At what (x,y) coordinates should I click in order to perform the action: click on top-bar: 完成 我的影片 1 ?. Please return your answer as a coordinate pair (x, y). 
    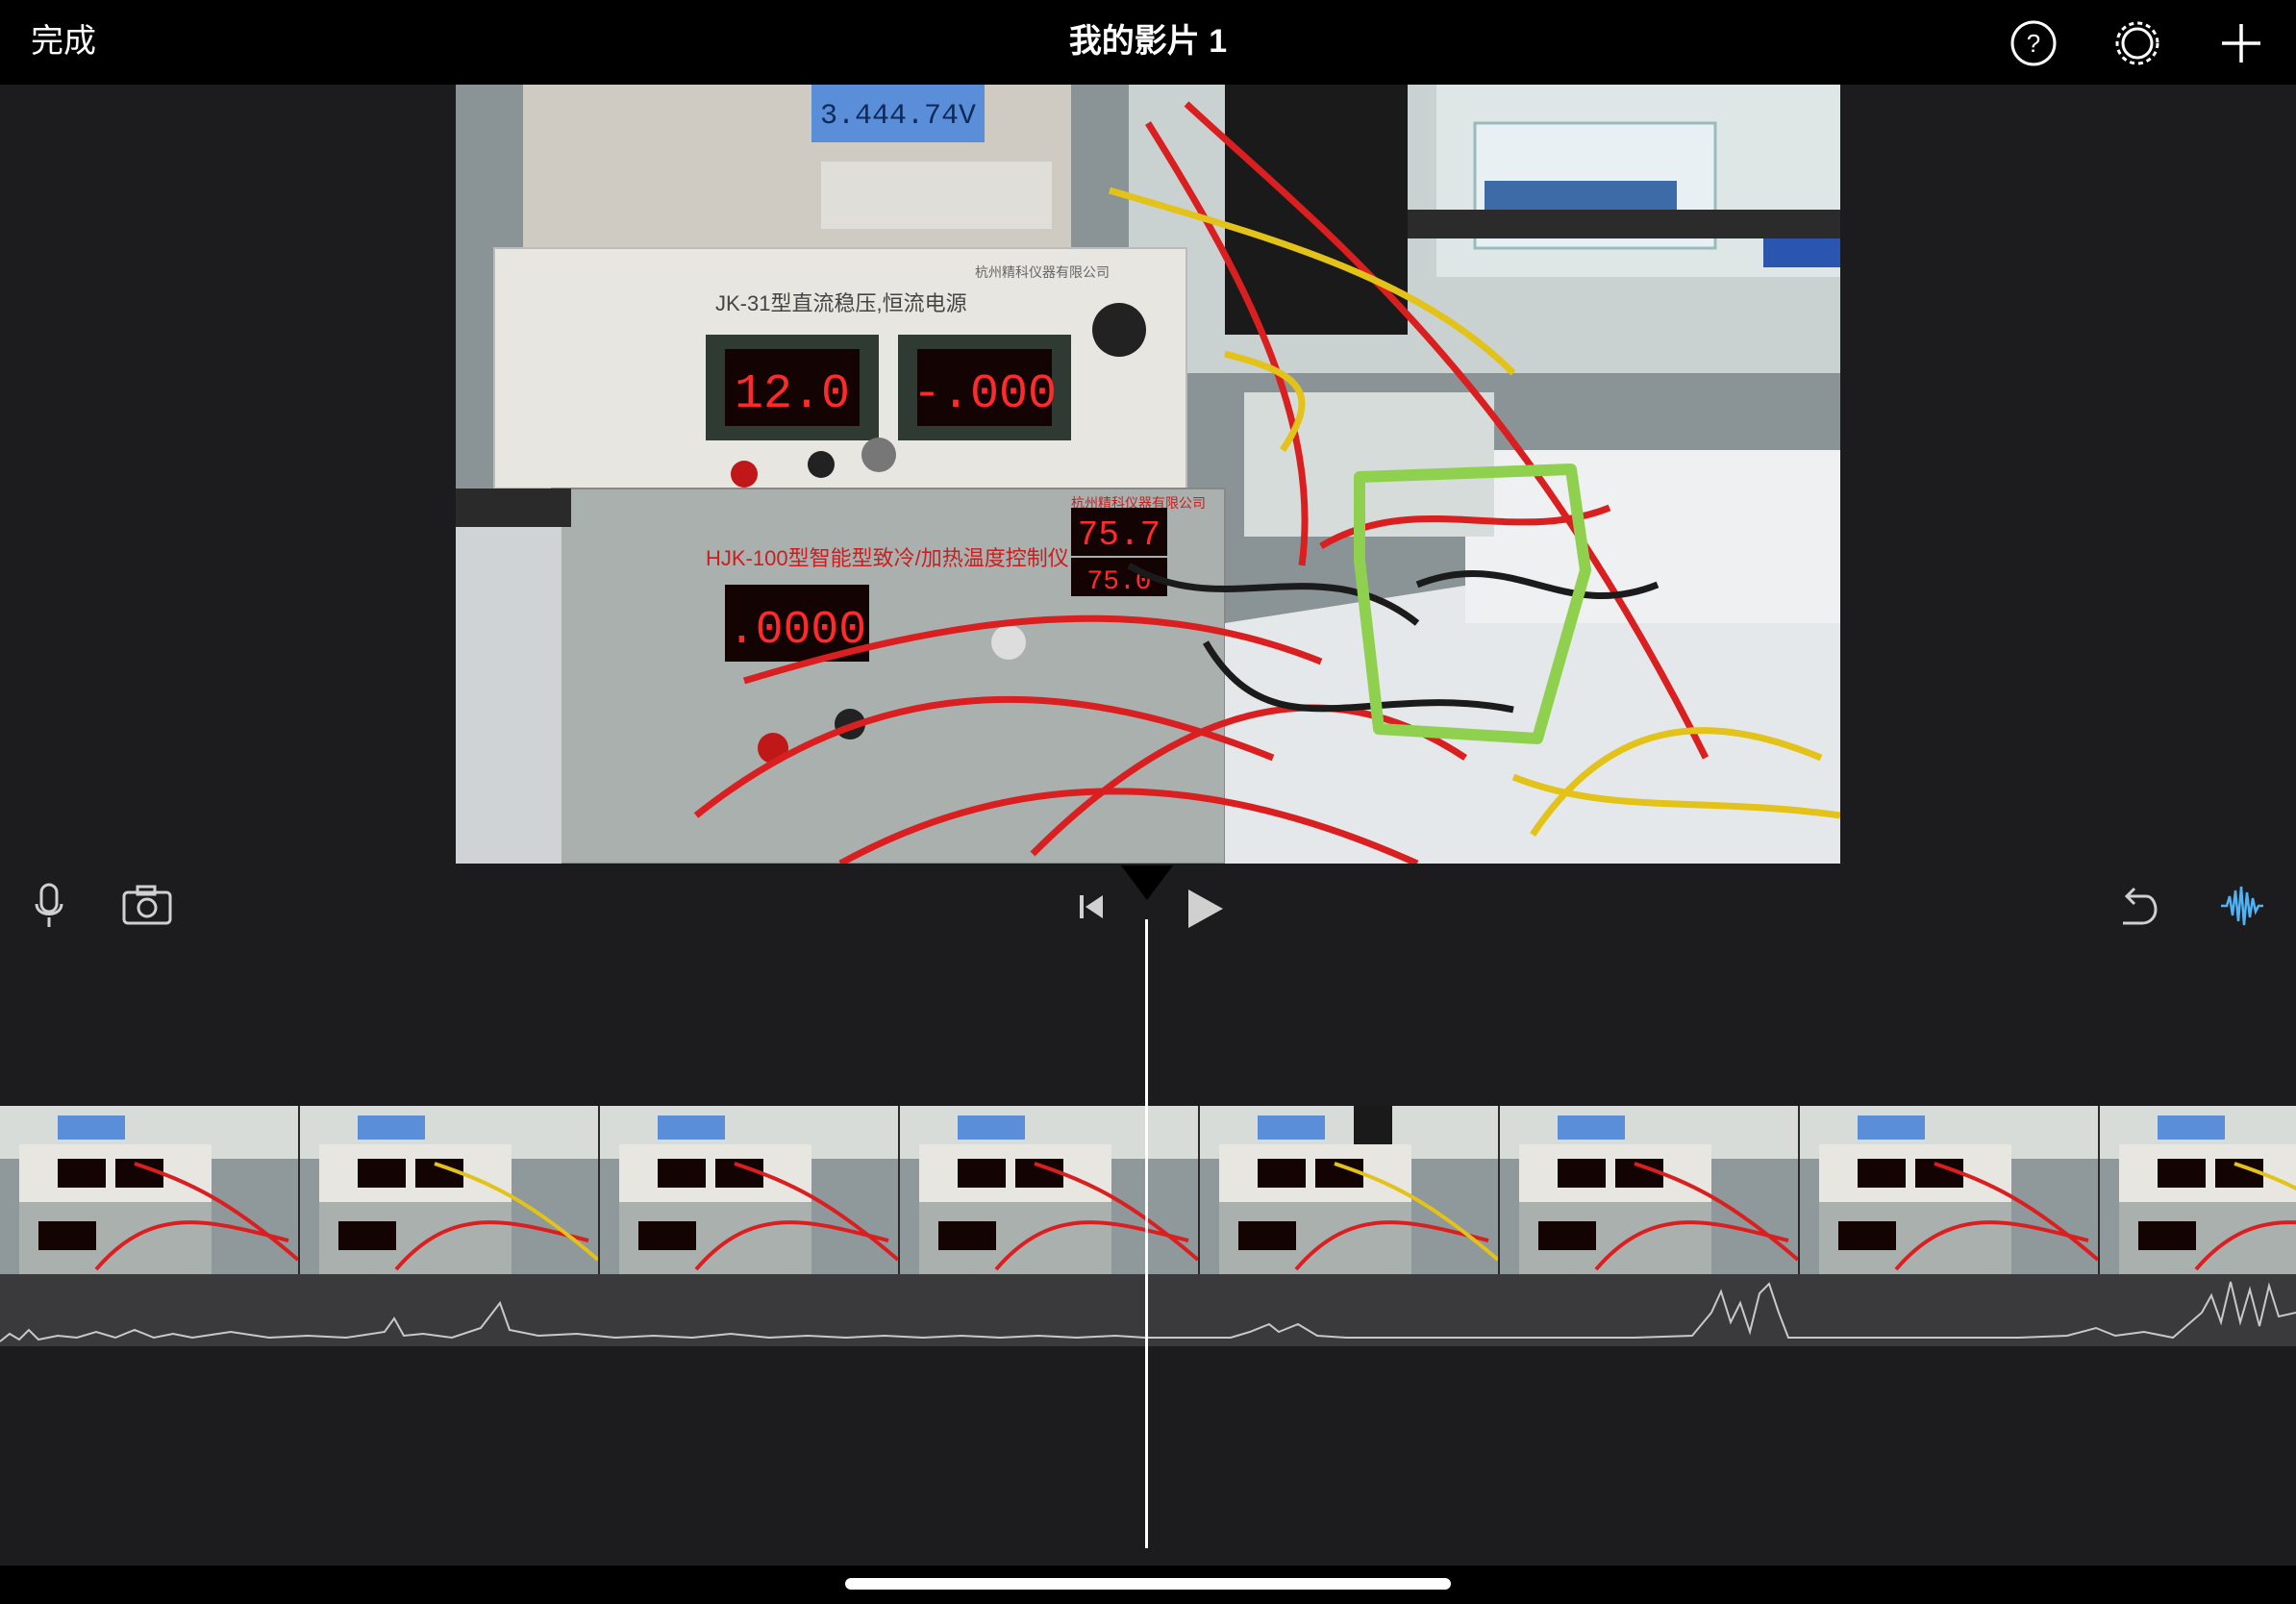
    Looking at the image, I should click on (1148, 42).